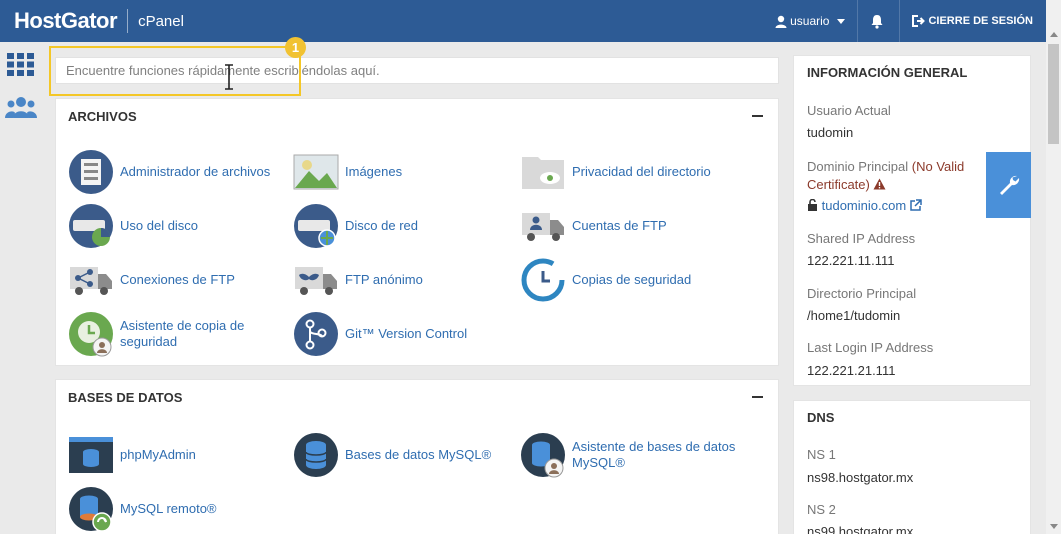 This screenshot has height=534, width=1061. I want to click on item-label: Disco de red, so click(381, 225).